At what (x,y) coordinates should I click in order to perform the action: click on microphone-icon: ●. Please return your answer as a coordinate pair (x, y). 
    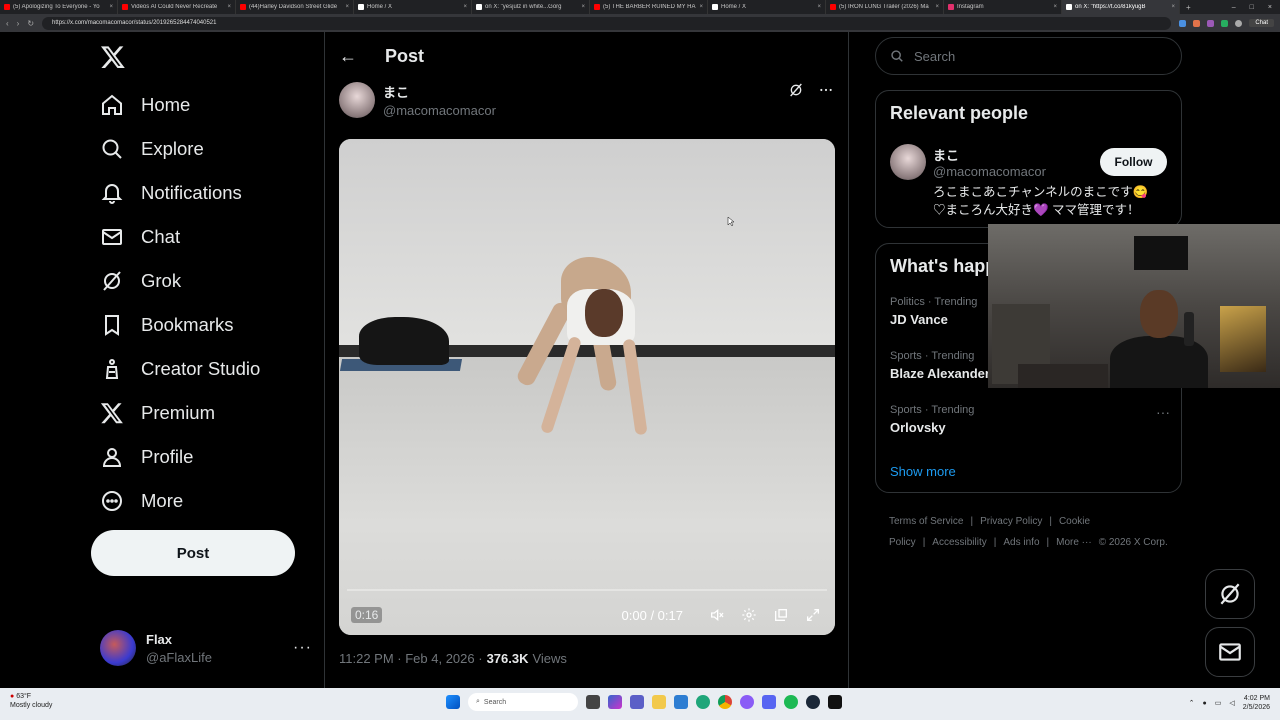
    Looking at the image, I should click on (1205, 703).